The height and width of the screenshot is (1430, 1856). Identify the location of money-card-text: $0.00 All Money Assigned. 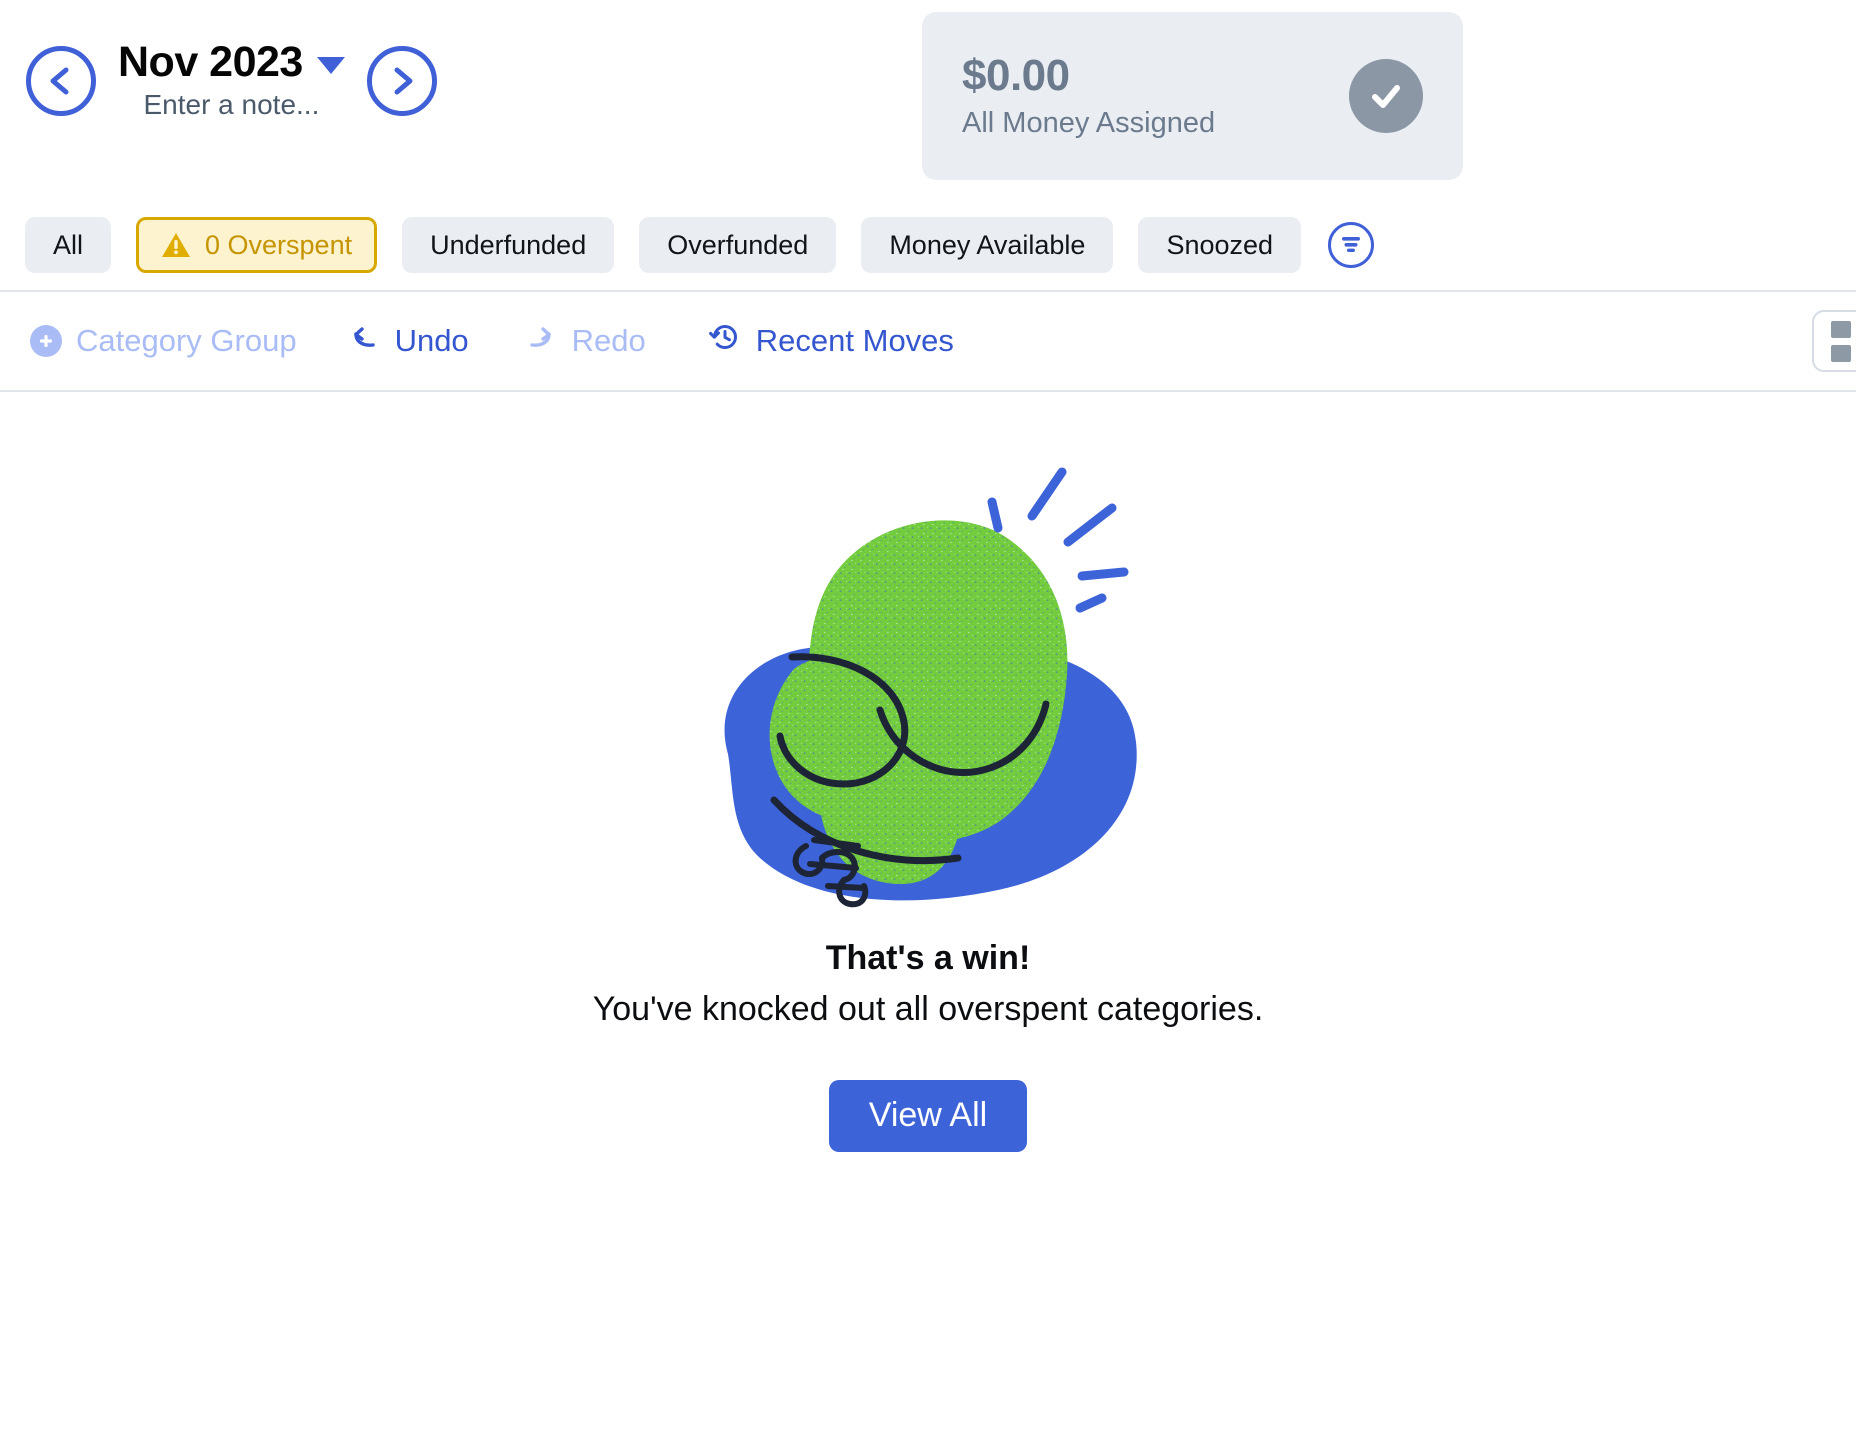
(1089, 95).